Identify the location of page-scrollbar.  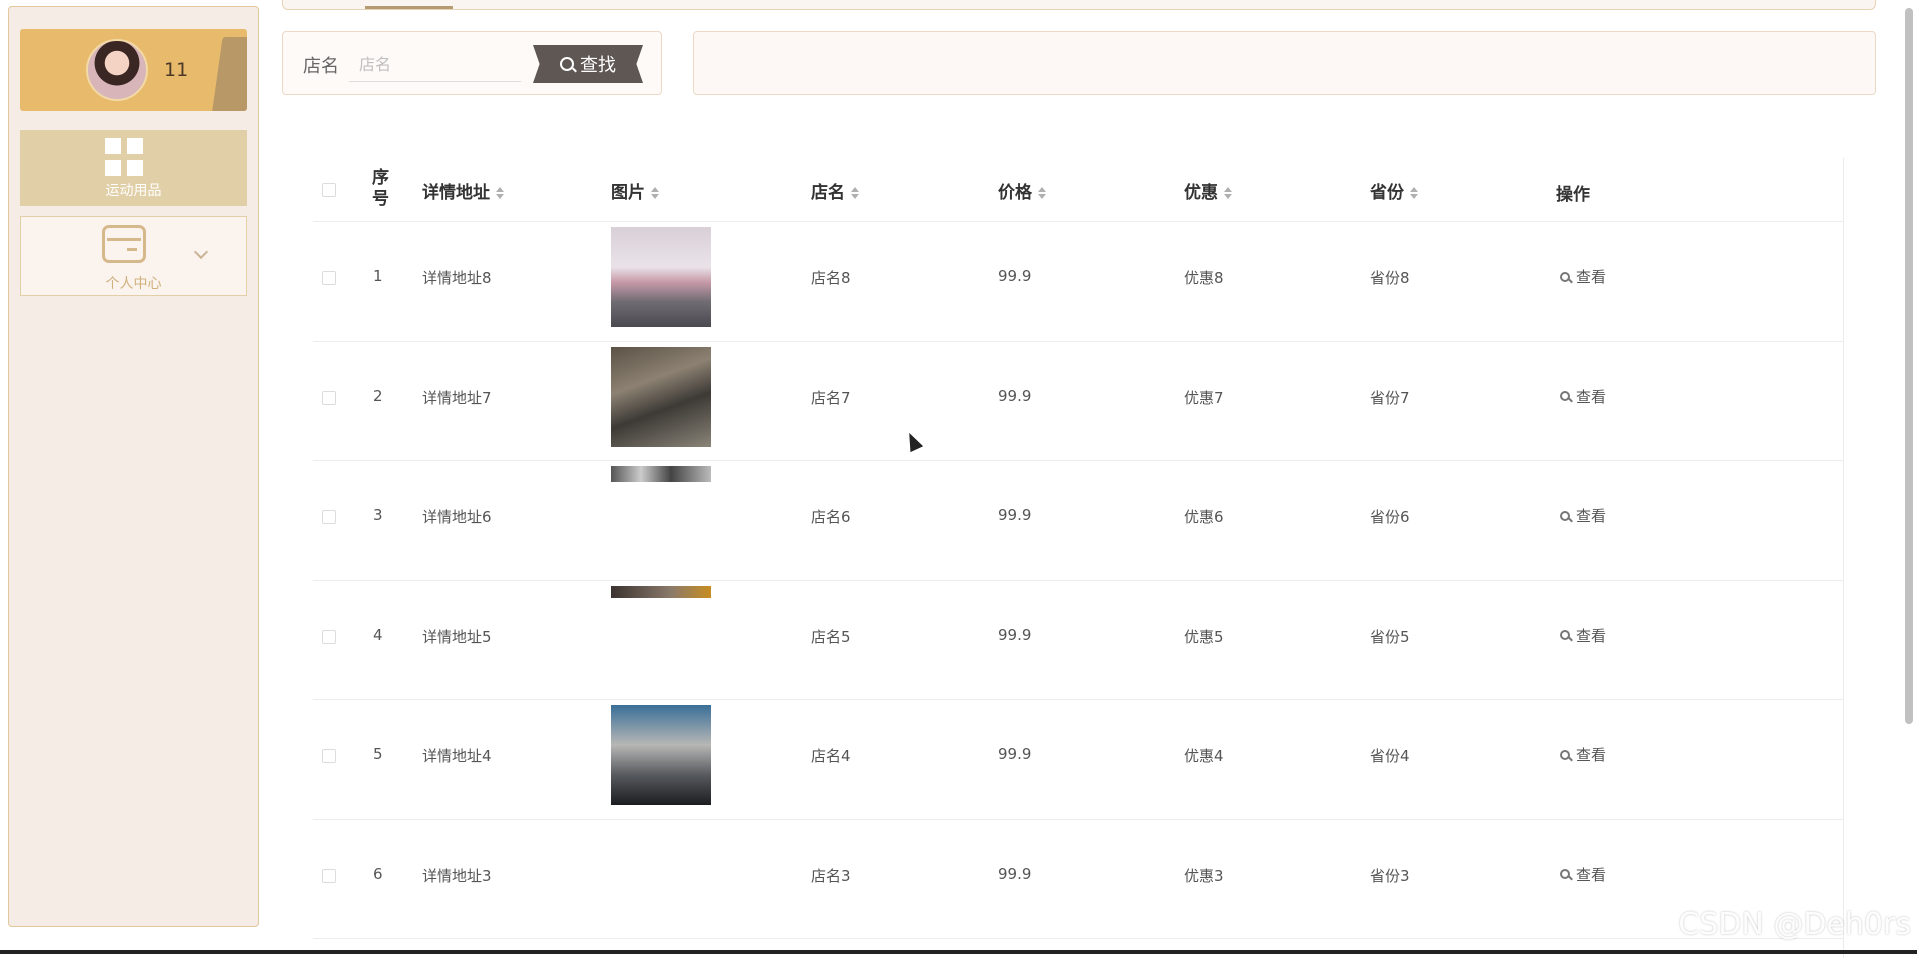
(1909, 366).